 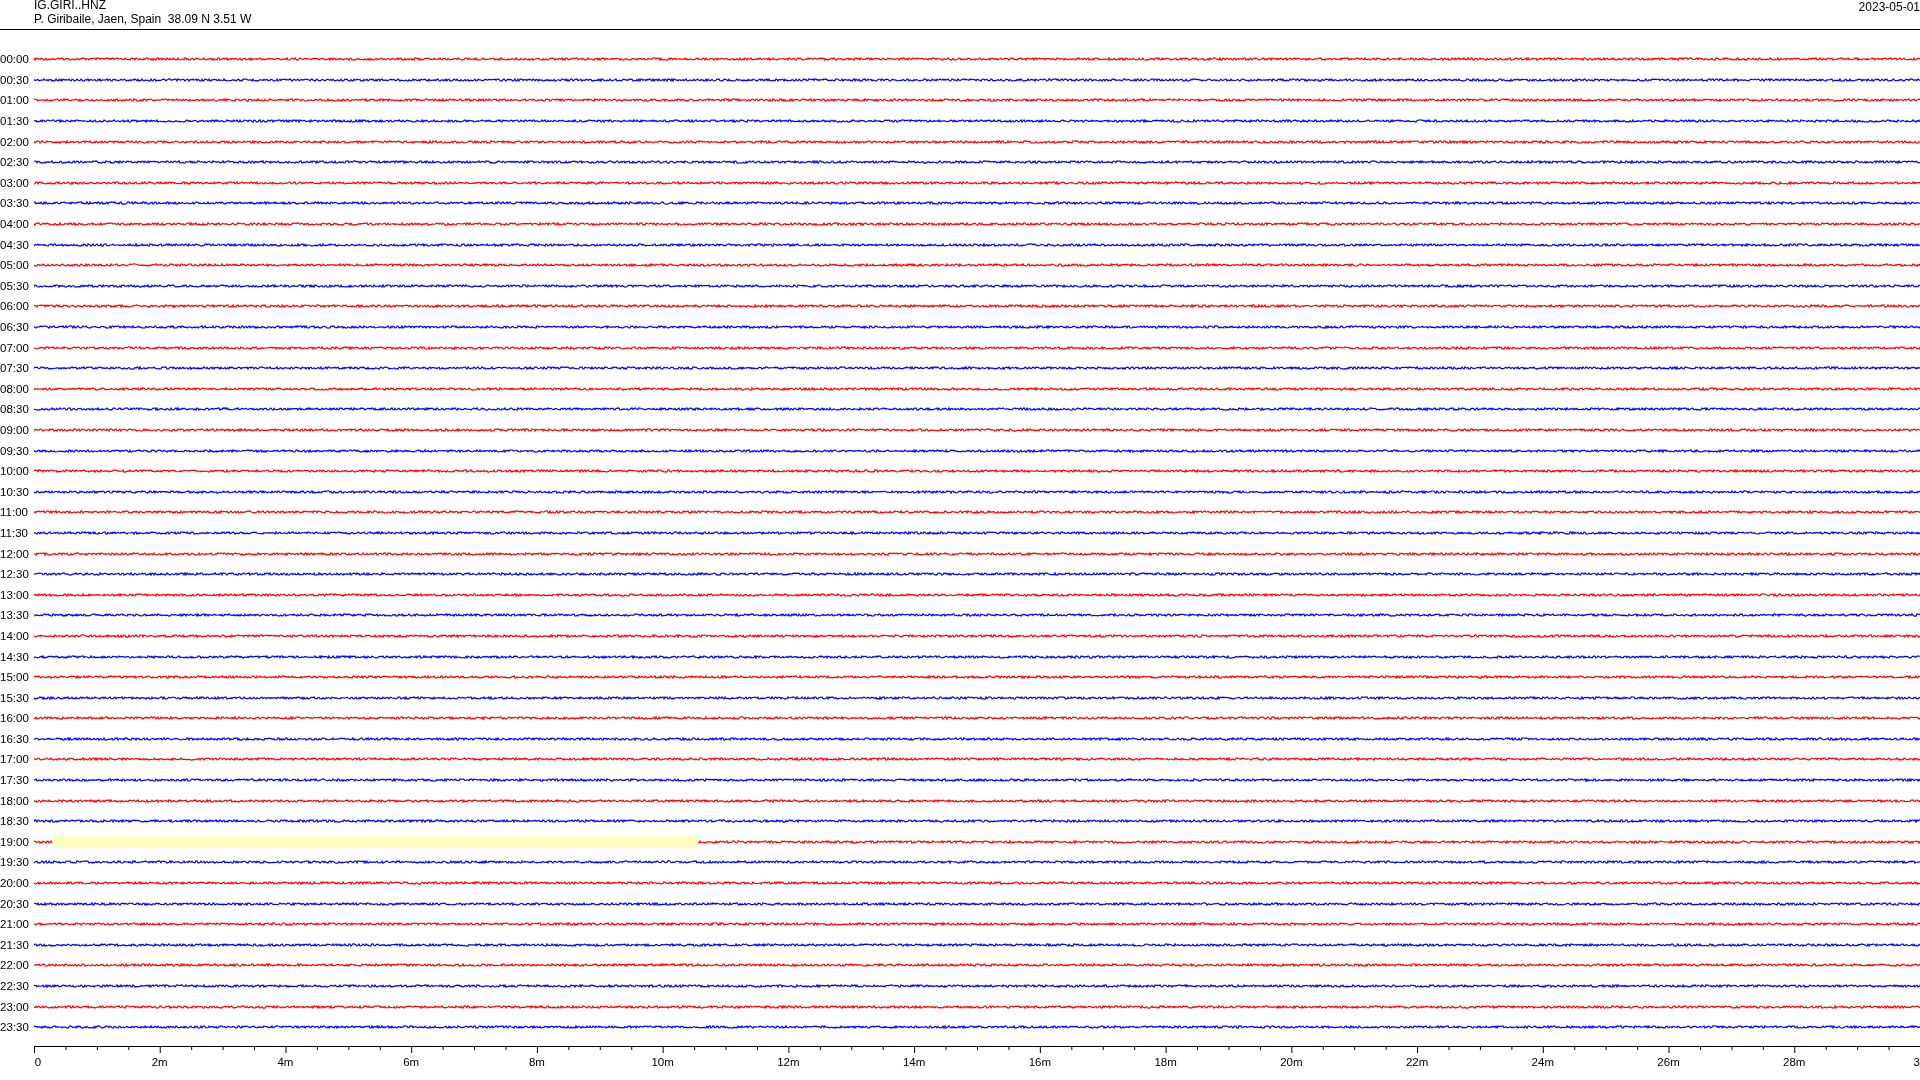 What do you see at coordinates (788, 1062) in the screenshot?
I see `axis-label: 12m` at bounding box center [788, 1062].